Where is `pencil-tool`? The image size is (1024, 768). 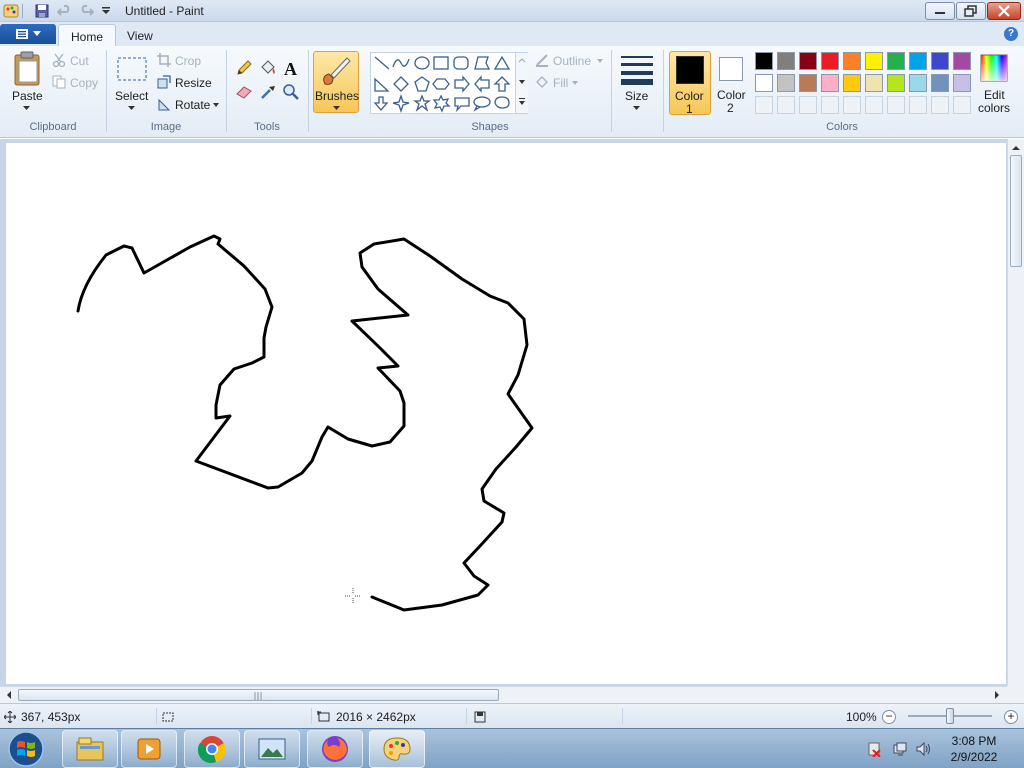 pencil-tool is located at coordinates (244, 68).